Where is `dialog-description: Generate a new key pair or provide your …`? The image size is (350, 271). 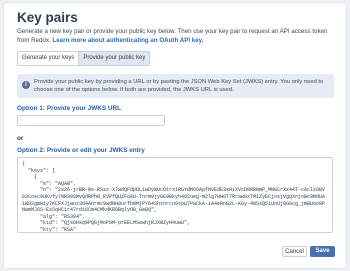 dialog-description: Generate a new key pair or provide your … is located at coordinates (176, 36).